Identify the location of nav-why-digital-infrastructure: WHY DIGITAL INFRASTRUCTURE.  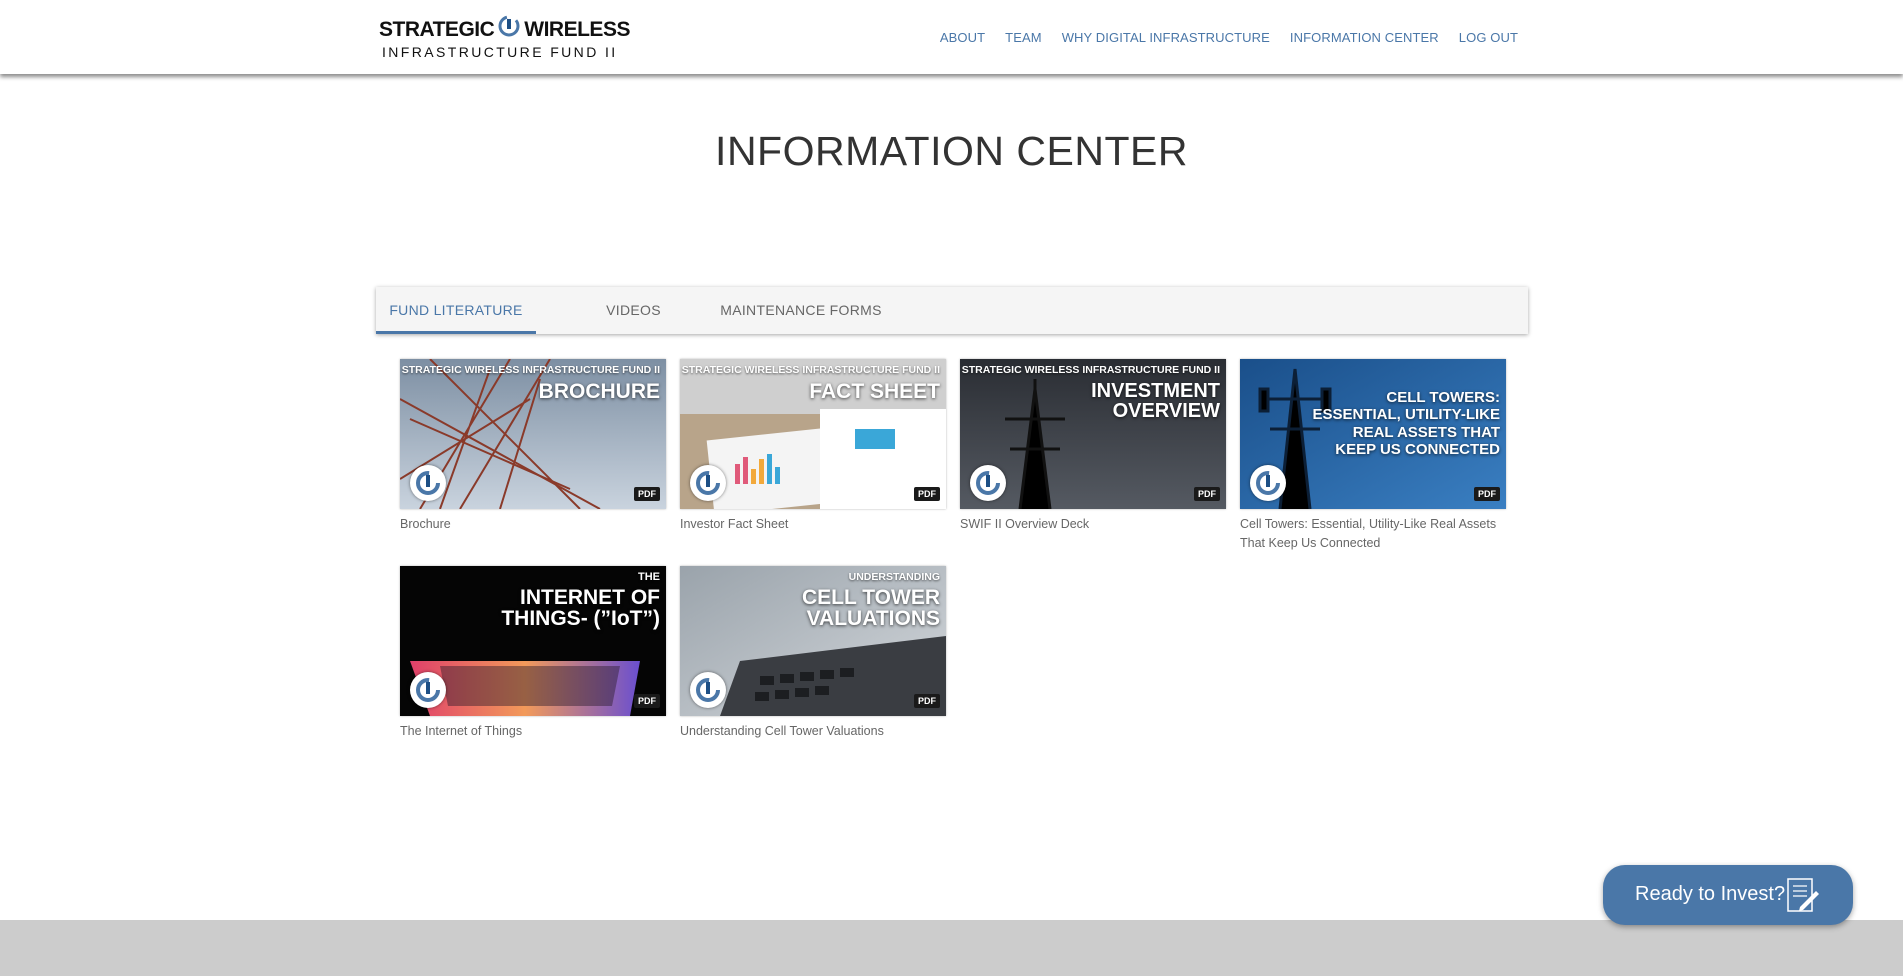
(1166, 37).